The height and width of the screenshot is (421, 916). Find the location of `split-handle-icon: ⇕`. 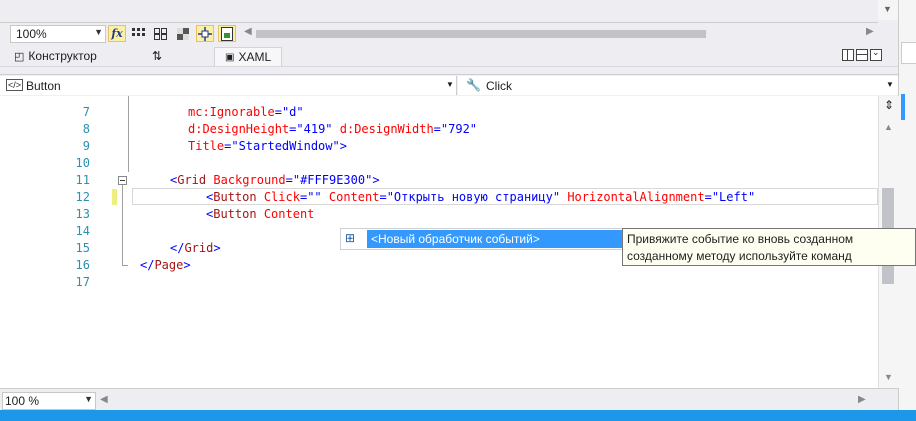

split-handle-icon: ⇕ is located at coordinates (889, 105).